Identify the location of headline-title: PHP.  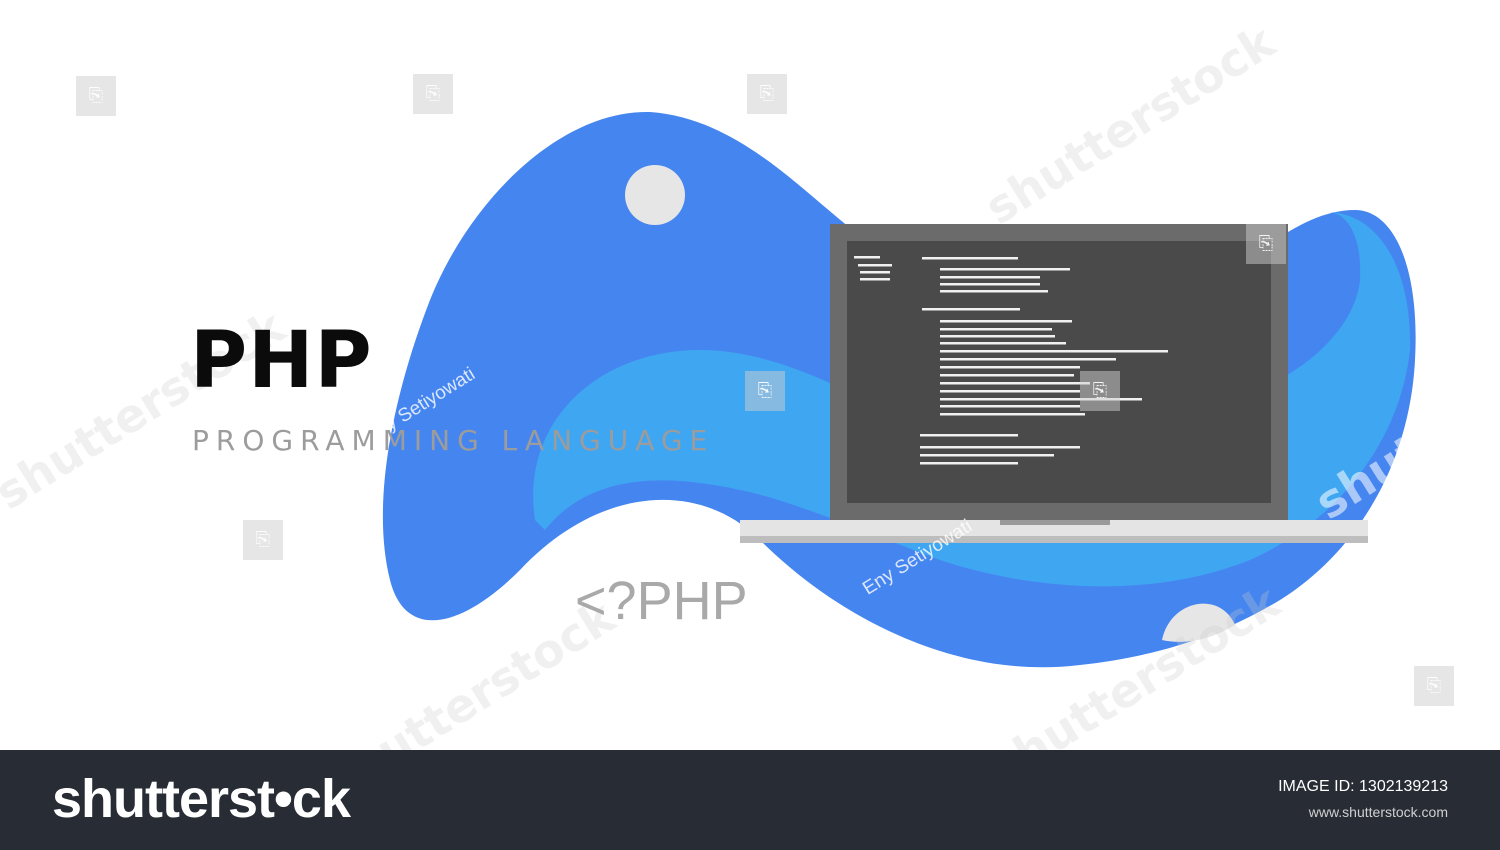
(281, 361).